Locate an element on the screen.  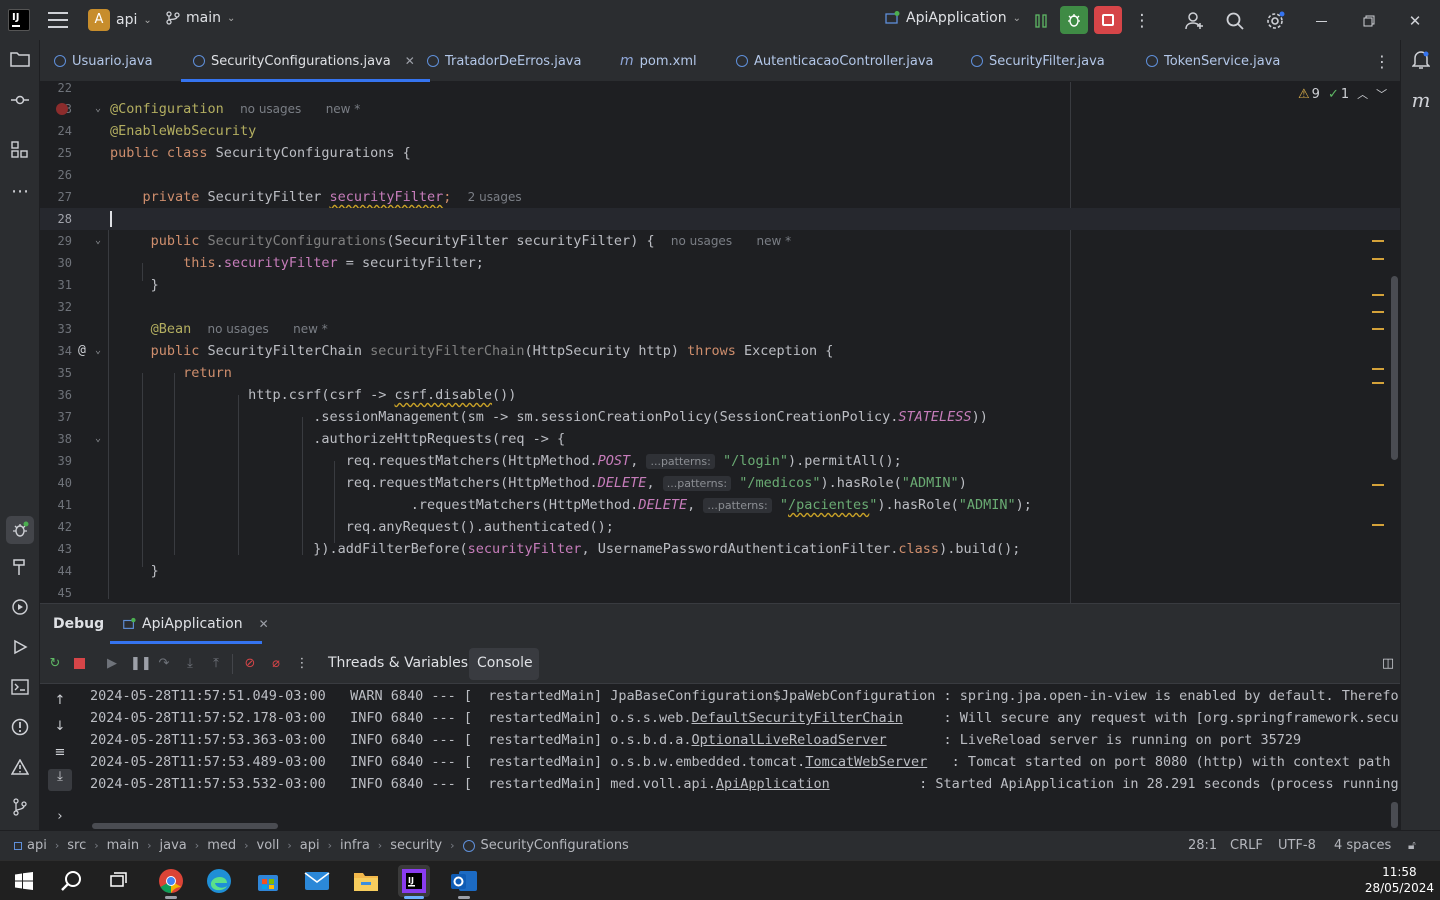
step-into-icon: ⤓ is located at coordinates (190, 664).